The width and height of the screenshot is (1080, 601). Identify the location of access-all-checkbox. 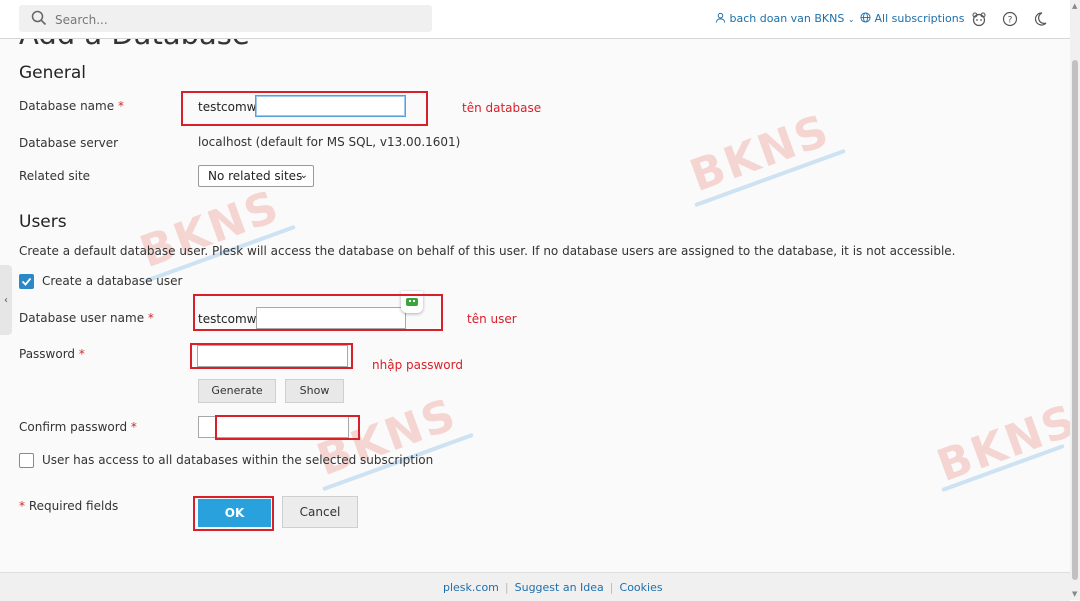
(26, 460).